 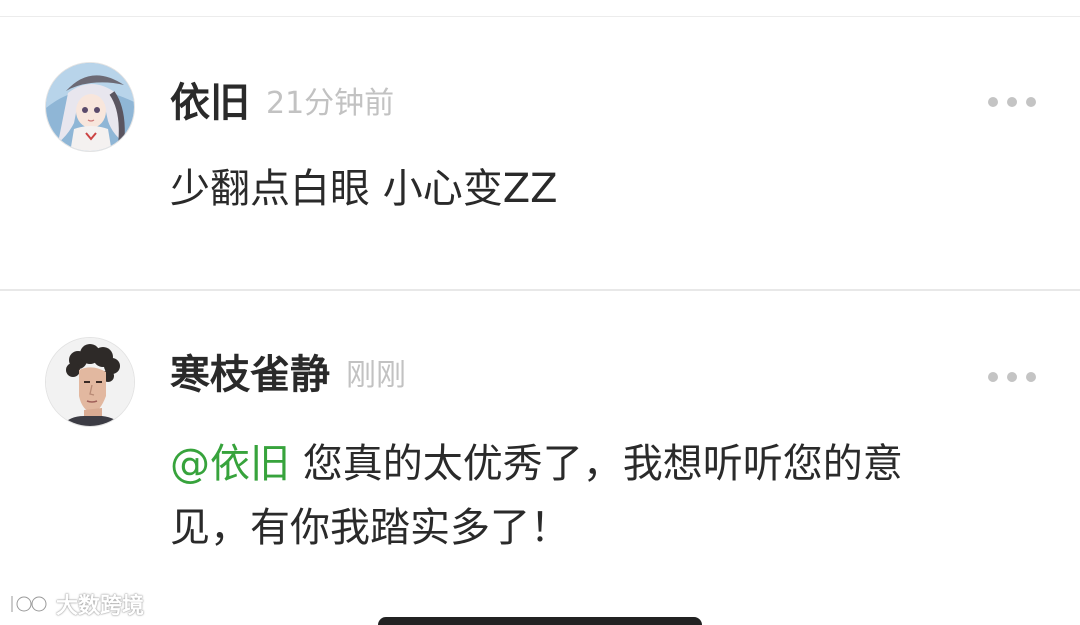 I want to click on comment-timestamp: 刚刚, so click(x=376, y=375).